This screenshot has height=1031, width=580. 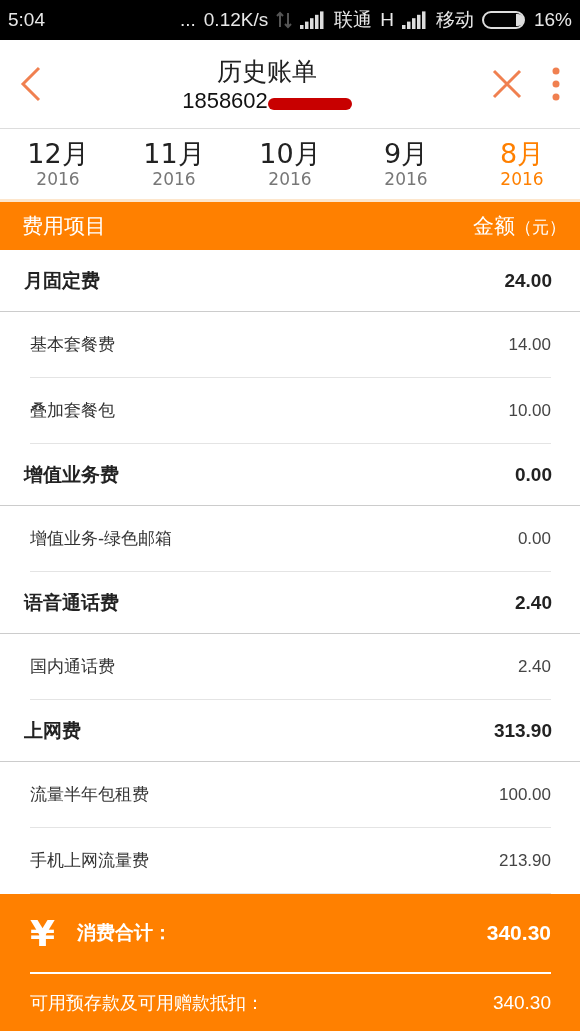 What do you see at coordinates (284, 20) in the screenshot?
I see `data-arrows-icon` at bounding box center [284, 20].